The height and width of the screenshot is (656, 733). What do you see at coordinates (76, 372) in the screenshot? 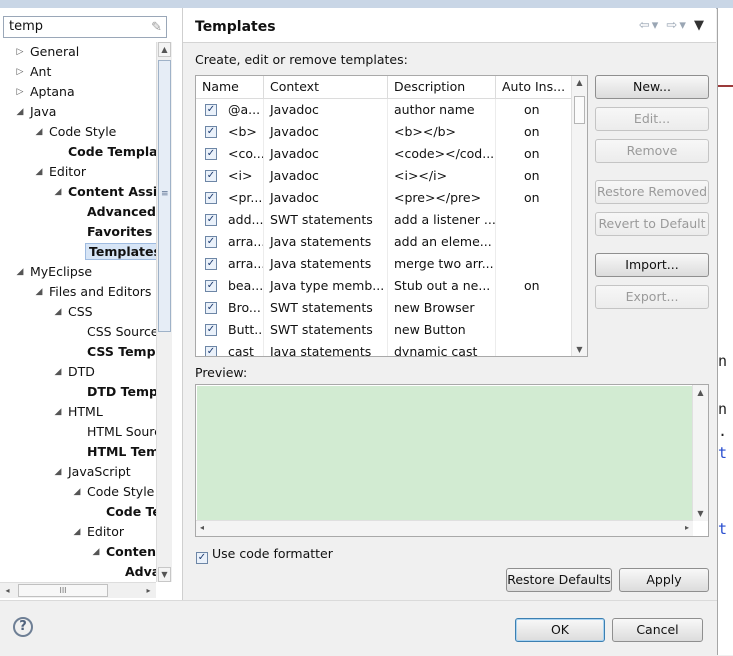
I see `tree-item: ◢ DTD` at bounding box center [76, 372].